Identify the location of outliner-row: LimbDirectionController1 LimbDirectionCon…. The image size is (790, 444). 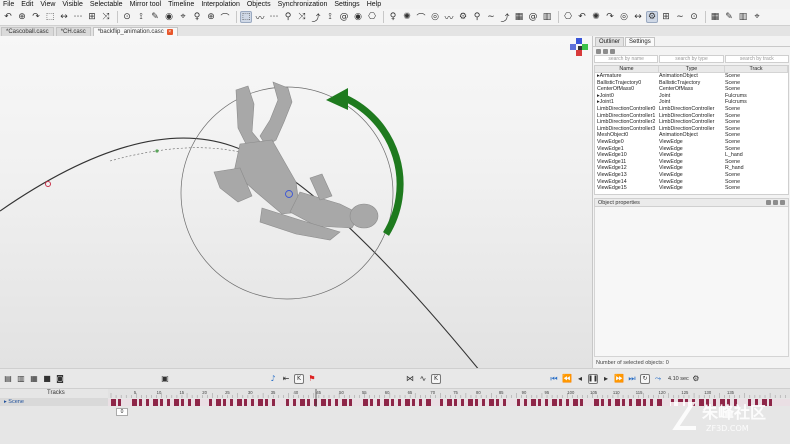
(691, 116).